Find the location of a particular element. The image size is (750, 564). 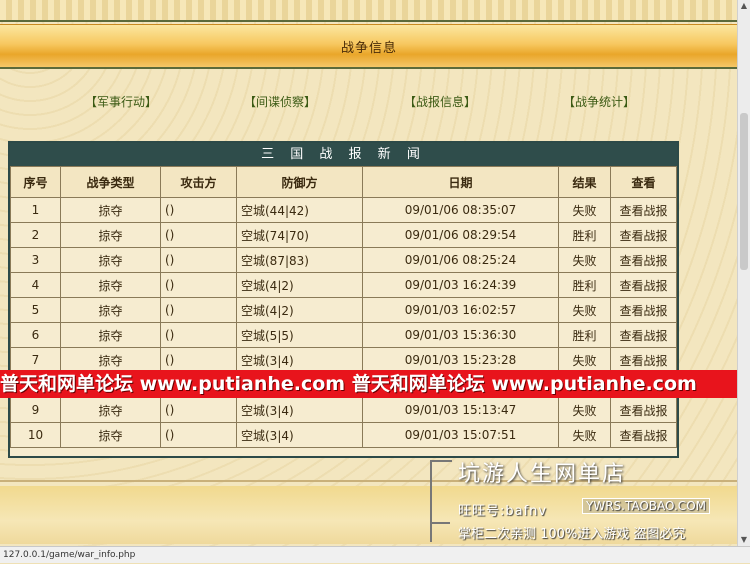

table-row: 7 掠夺() 空城(3|4) 09/01/03 15:23:28 失败 查看战报 is located at coordinates (343, 360).